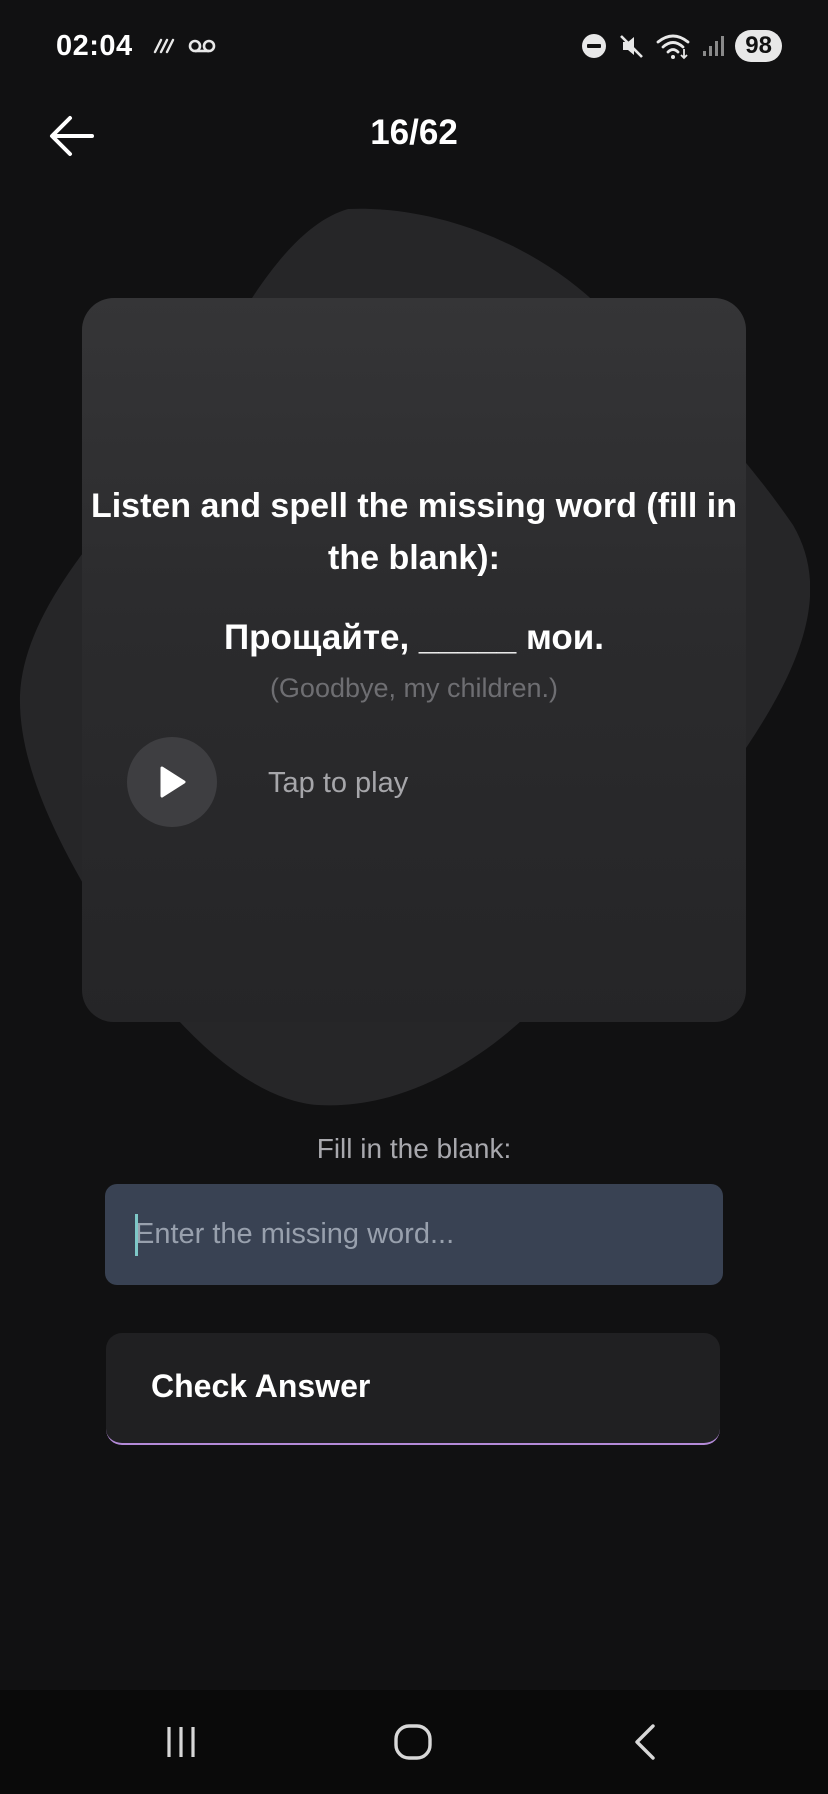 This screenshot has width=828, height=1794. Describe the element at coordinates (673, 47) in the screenshot. I see `wifi-icon` at that location.